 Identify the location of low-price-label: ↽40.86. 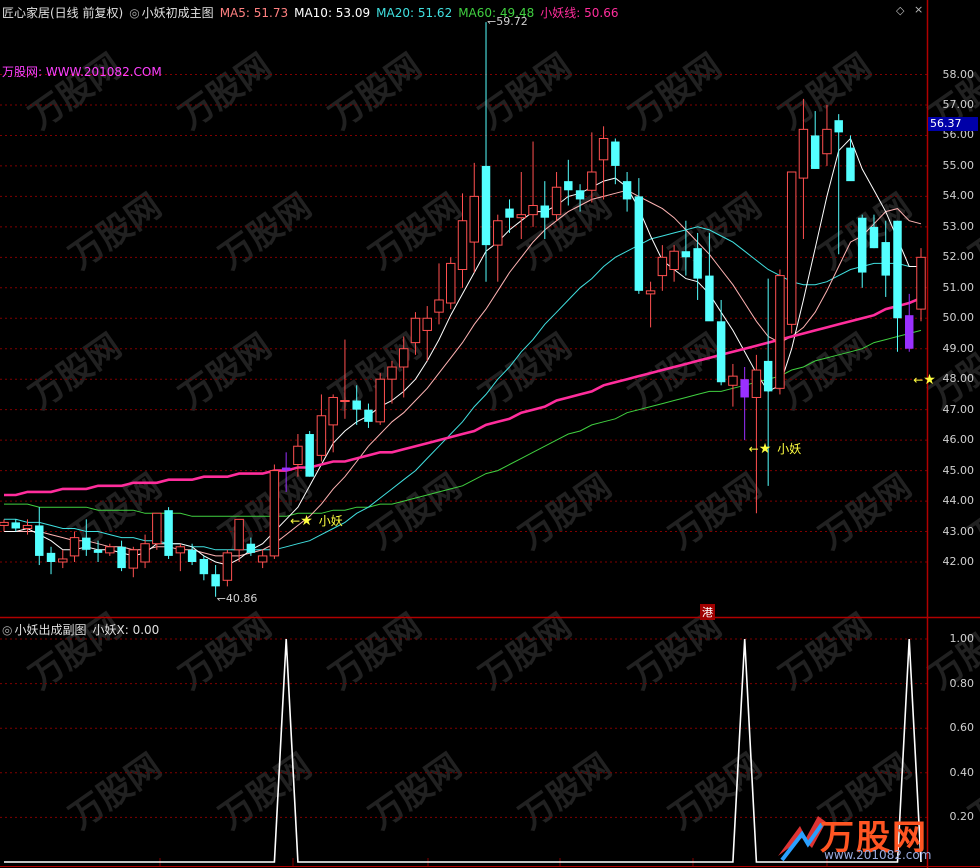
(237, 598).